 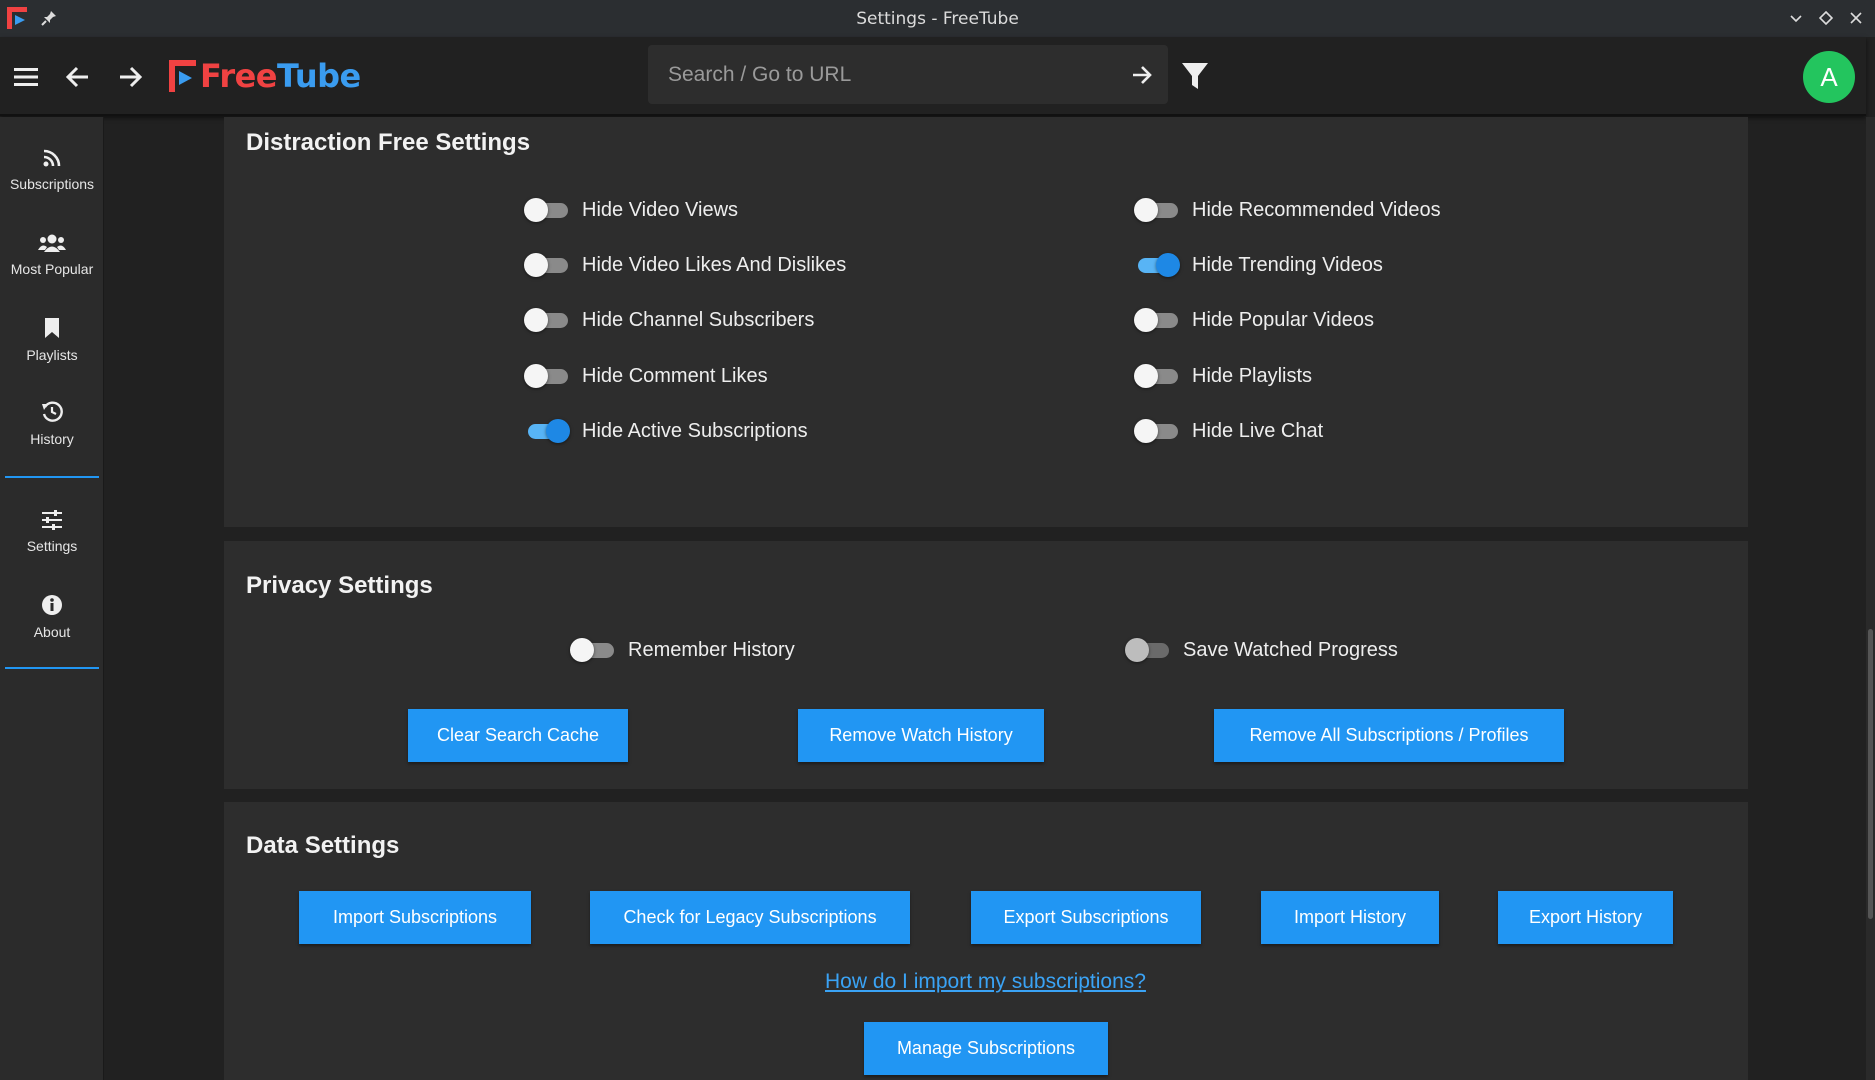 What do you see at coordinates (1290, 649) in the screenshot?
I see `toggle-label: Save Watched Progress` at bounding box center [1290, 649].